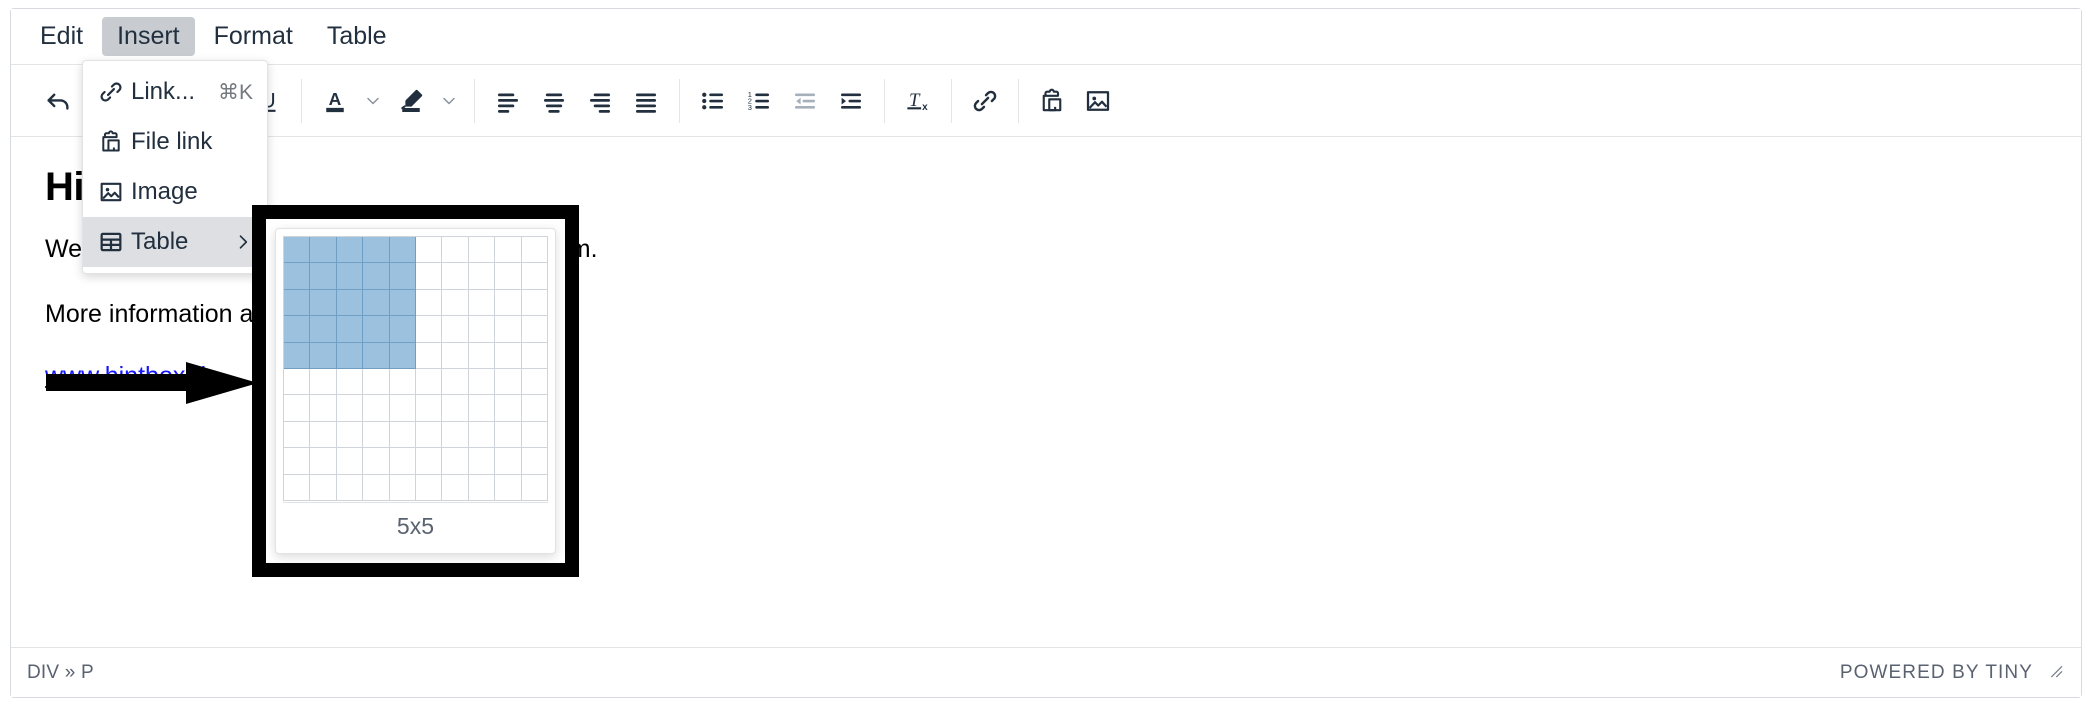 This screenshot has width=2092, height=706. I want to click on table-size-cell-4x10, so click(534, 329).